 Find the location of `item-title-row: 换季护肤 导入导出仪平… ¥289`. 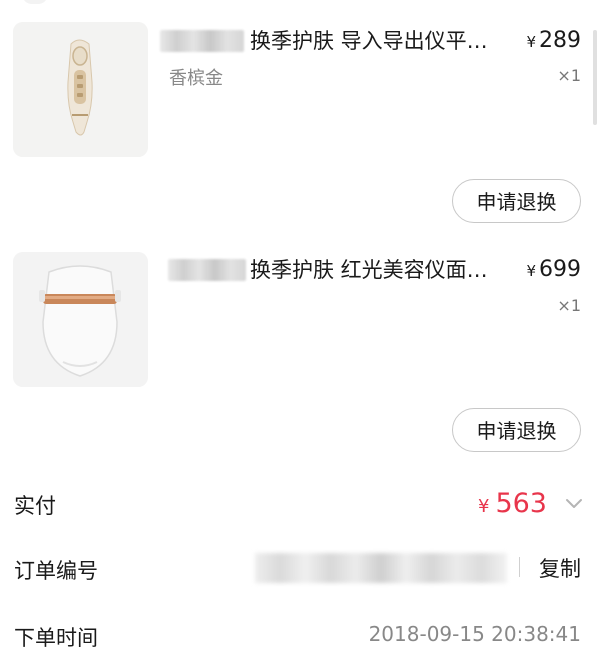

item-title-row: 换季护肤 导入导出仪平… ¥289 is located at coordinates (370, 44).